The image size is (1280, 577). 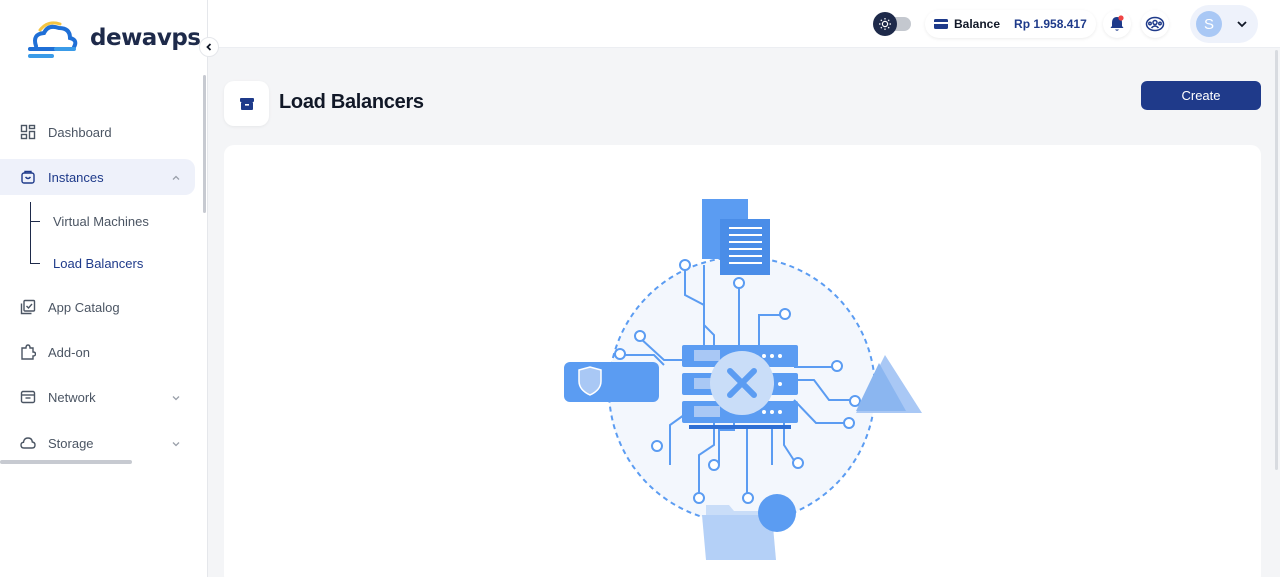 What do you see at coordinates (76, 177) in the screenshot?
I see `sidebar-item-label: Instances` at bounding box center [76, 177].